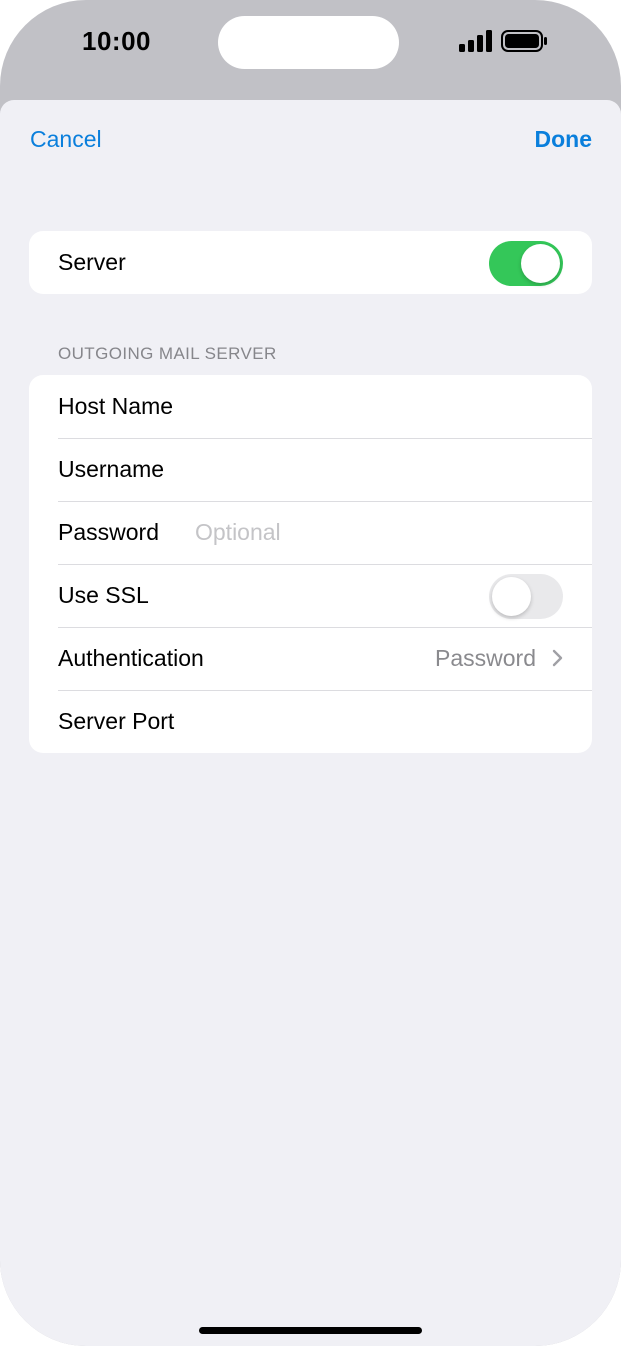 The width and height of the screenshot is (621, 1346). I want to click on server-card: Server, so click(310, 262).